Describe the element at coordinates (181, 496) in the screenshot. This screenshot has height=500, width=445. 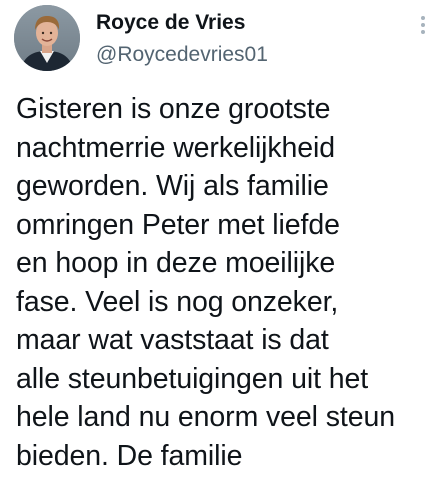
I see `clipped-text-line` at that location.